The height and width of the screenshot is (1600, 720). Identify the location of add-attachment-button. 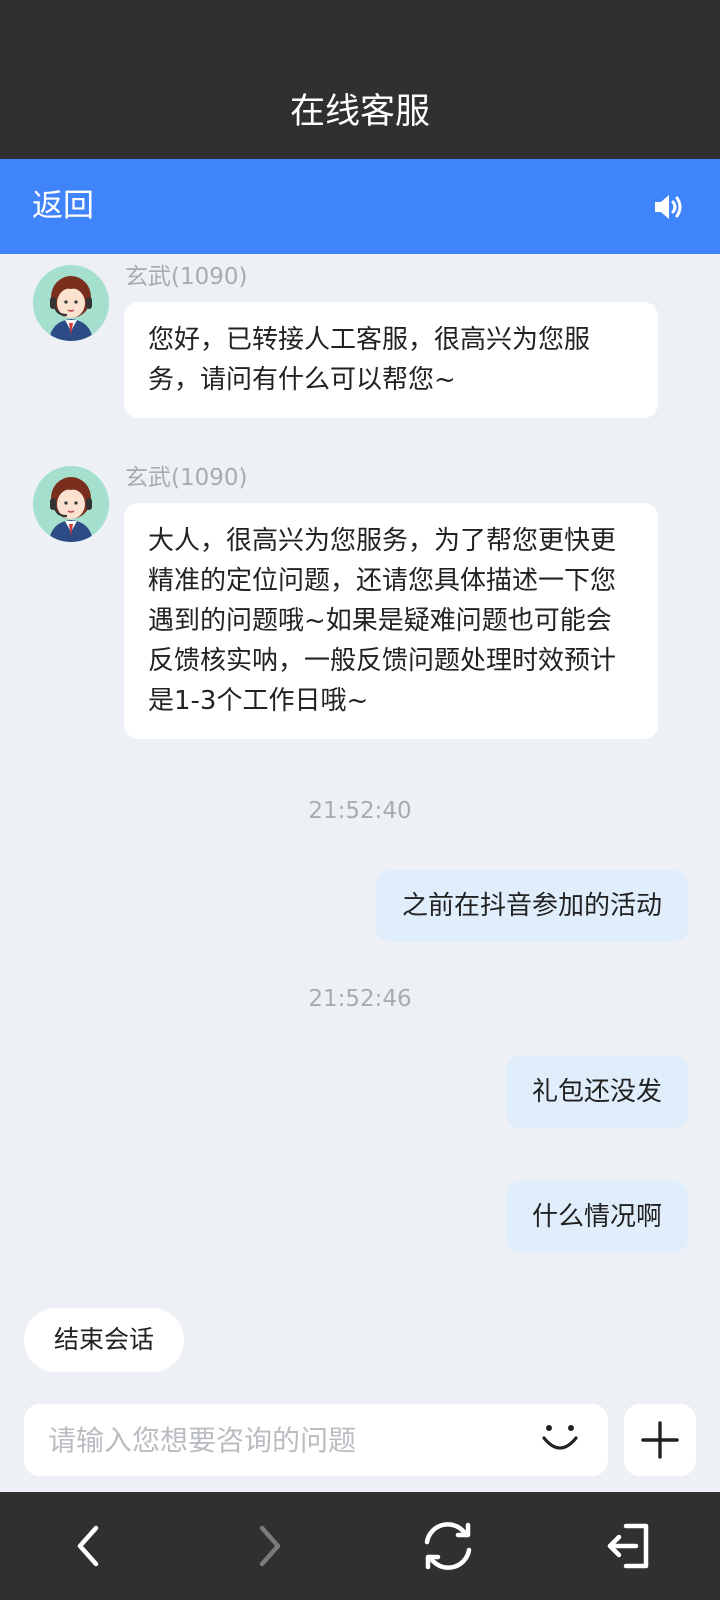
(660, 1440).